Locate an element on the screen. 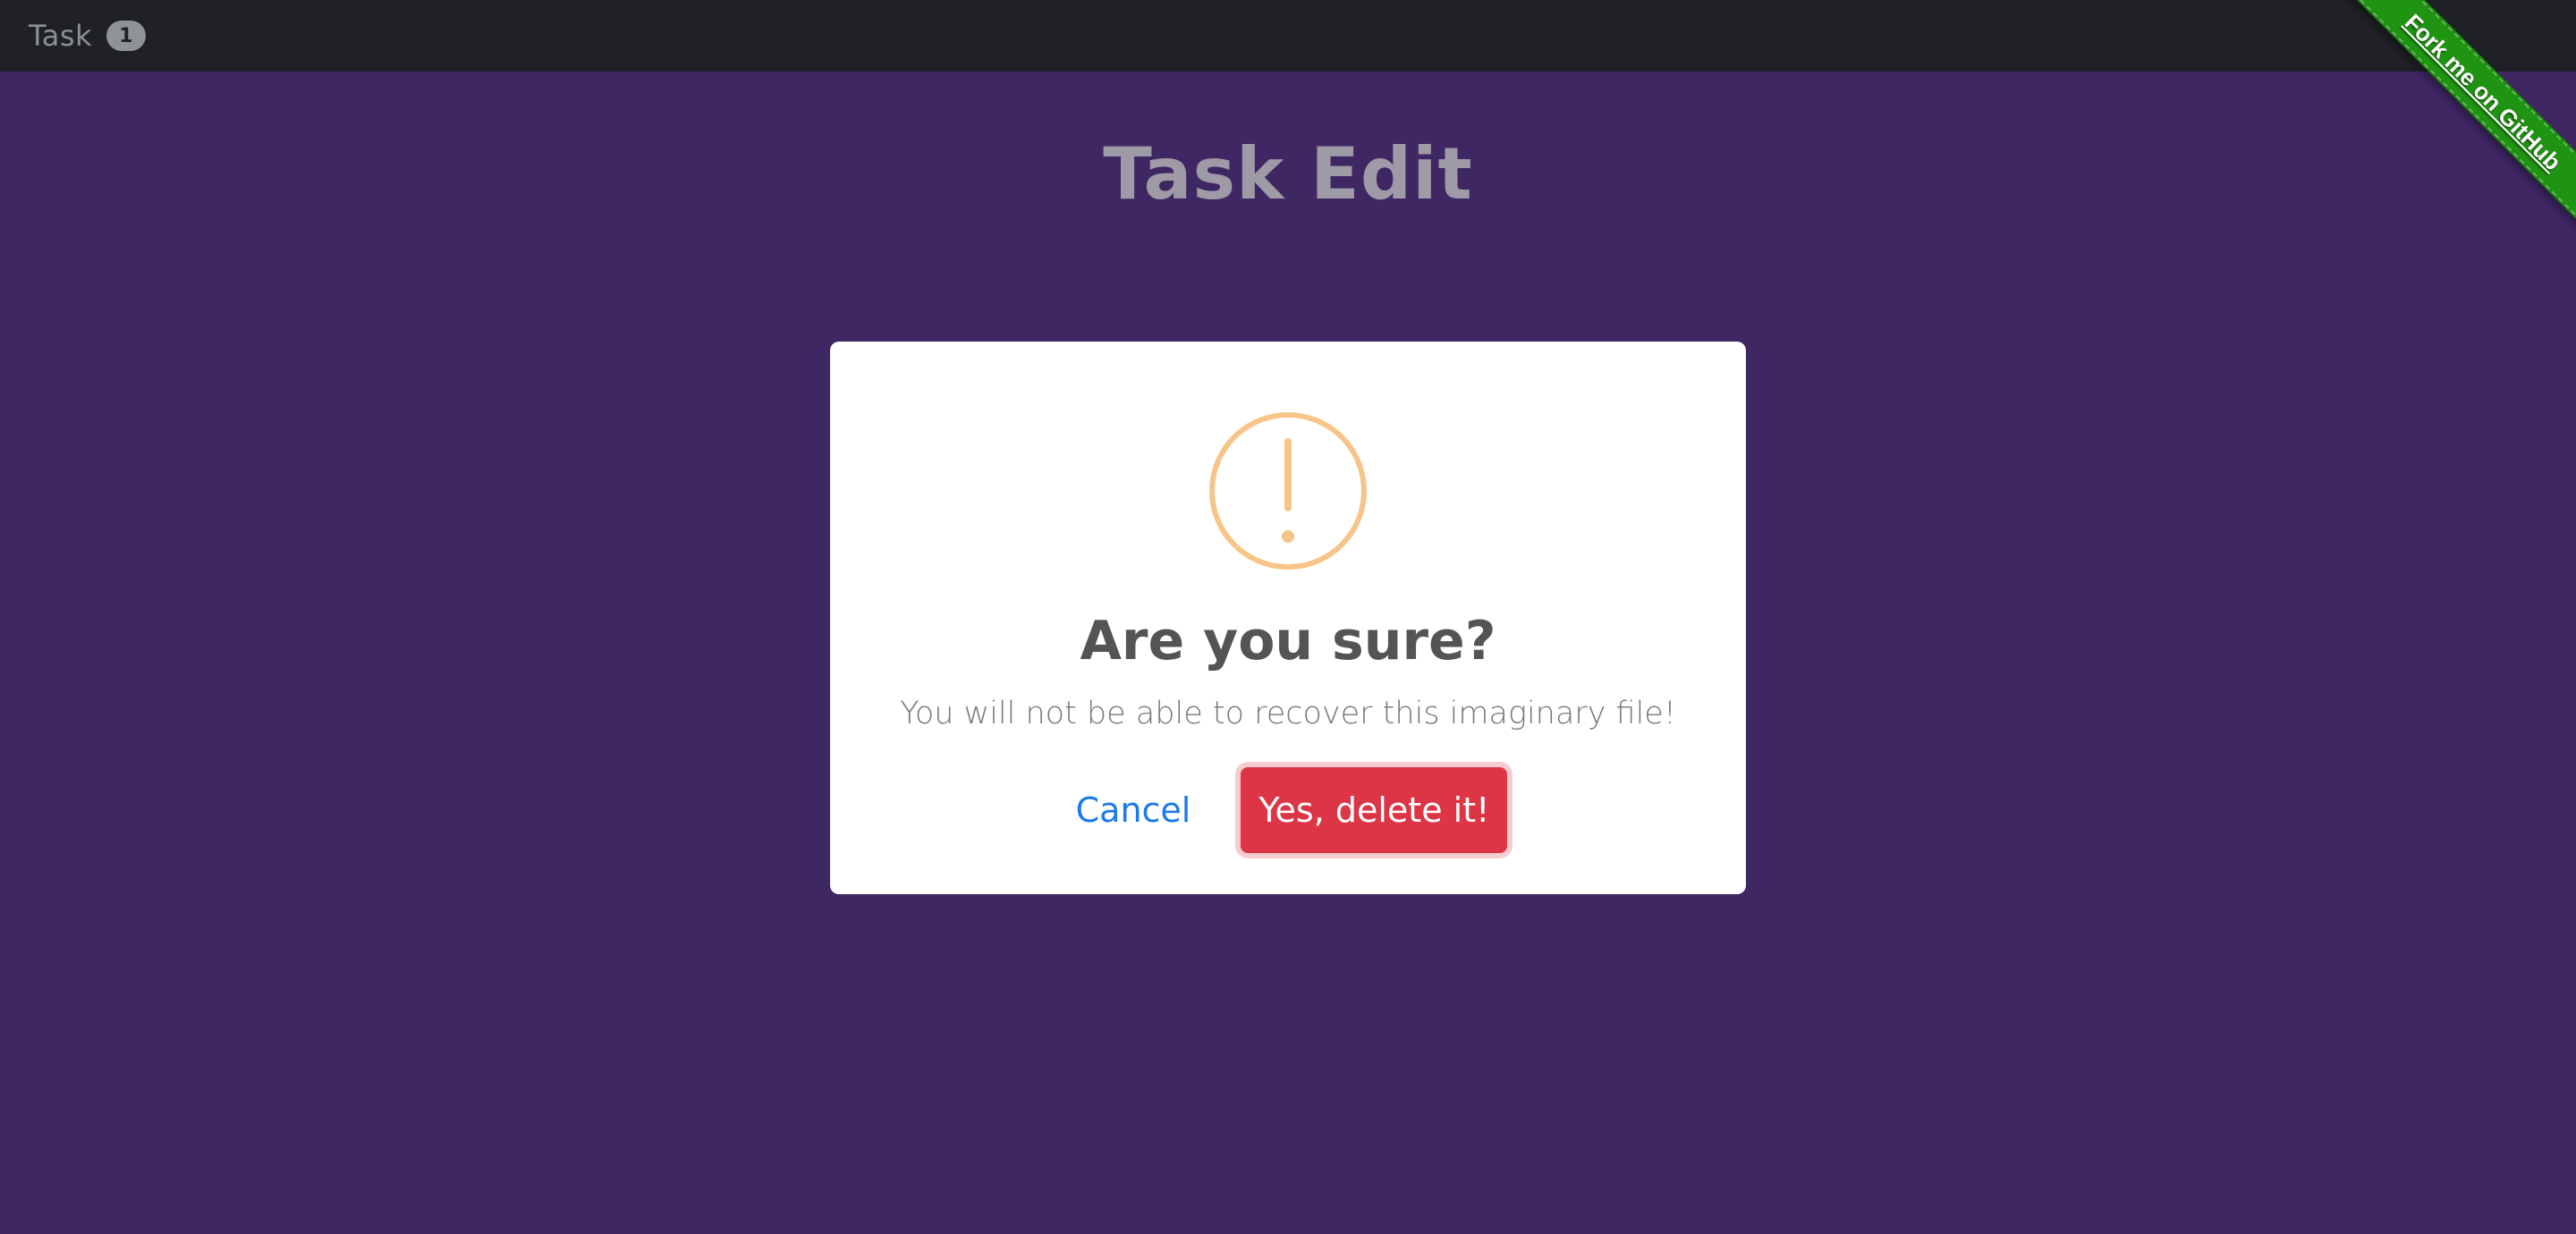  top-navbar: Task 1 is located at coordinates (1288, 36).